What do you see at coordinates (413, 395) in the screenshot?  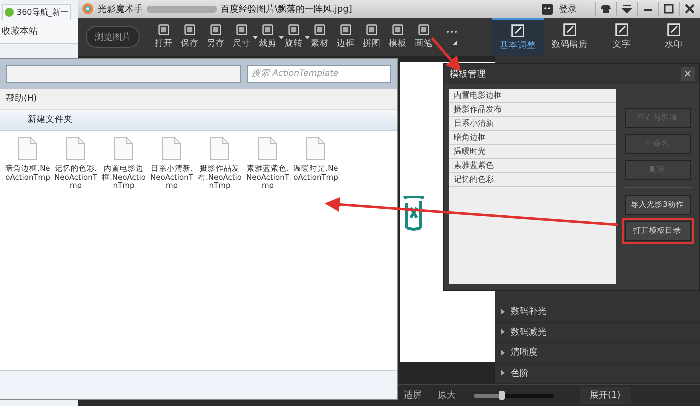 I see `fit-screen-button: 适屏` at bounding box center [413, 395].